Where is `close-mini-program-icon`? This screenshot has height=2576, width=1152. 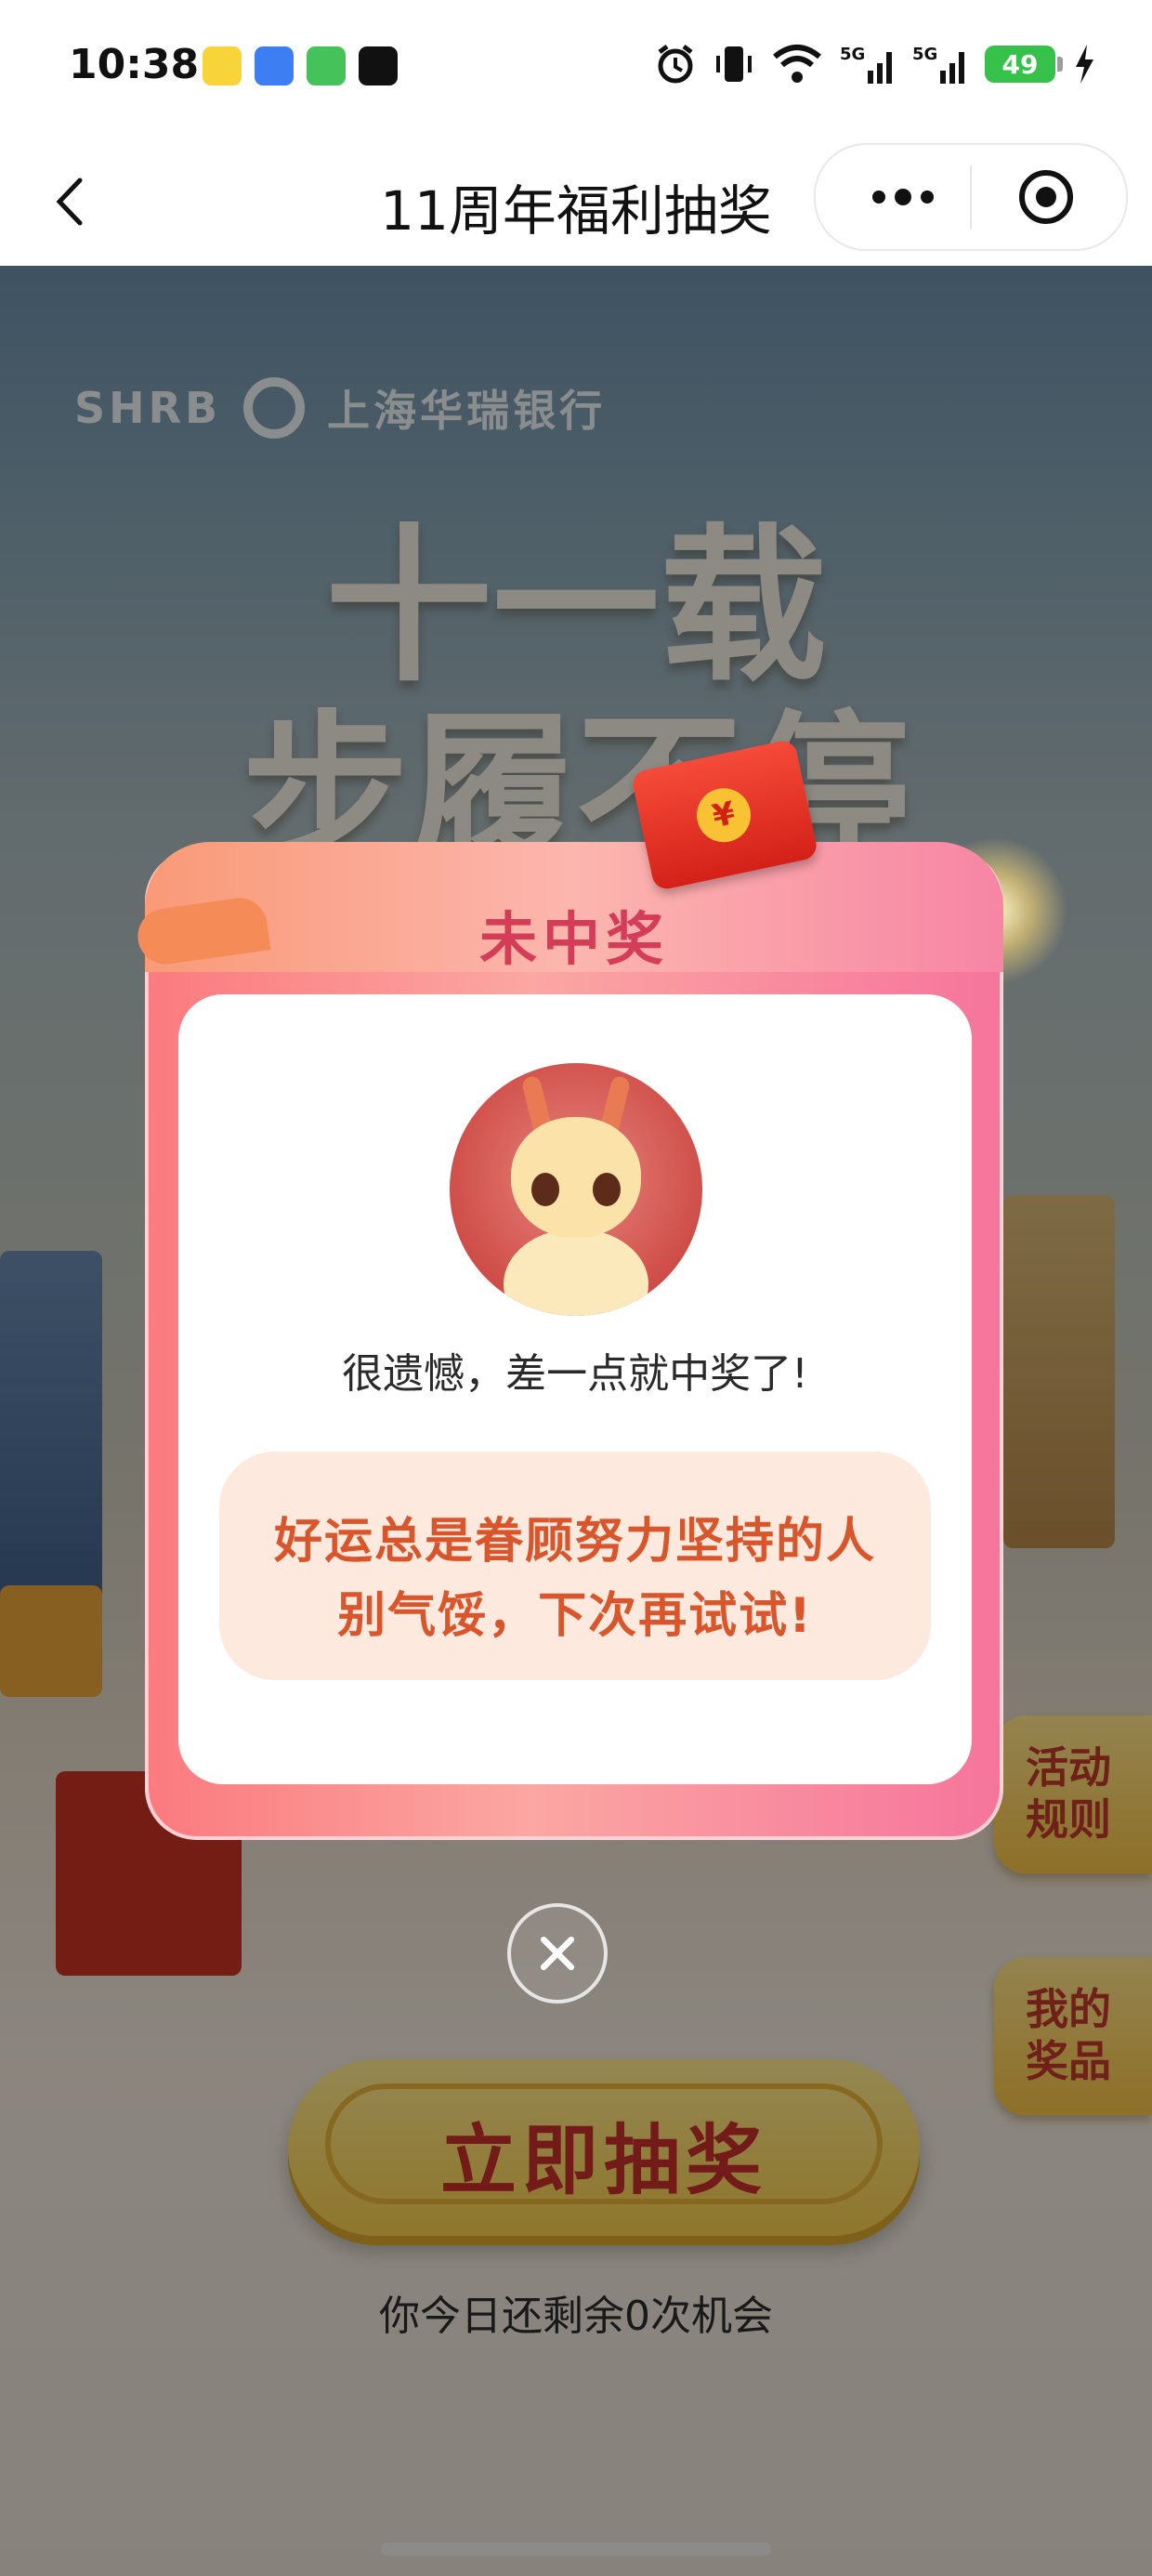 close-mini-program-icon is located at coordinates (1046, 197).